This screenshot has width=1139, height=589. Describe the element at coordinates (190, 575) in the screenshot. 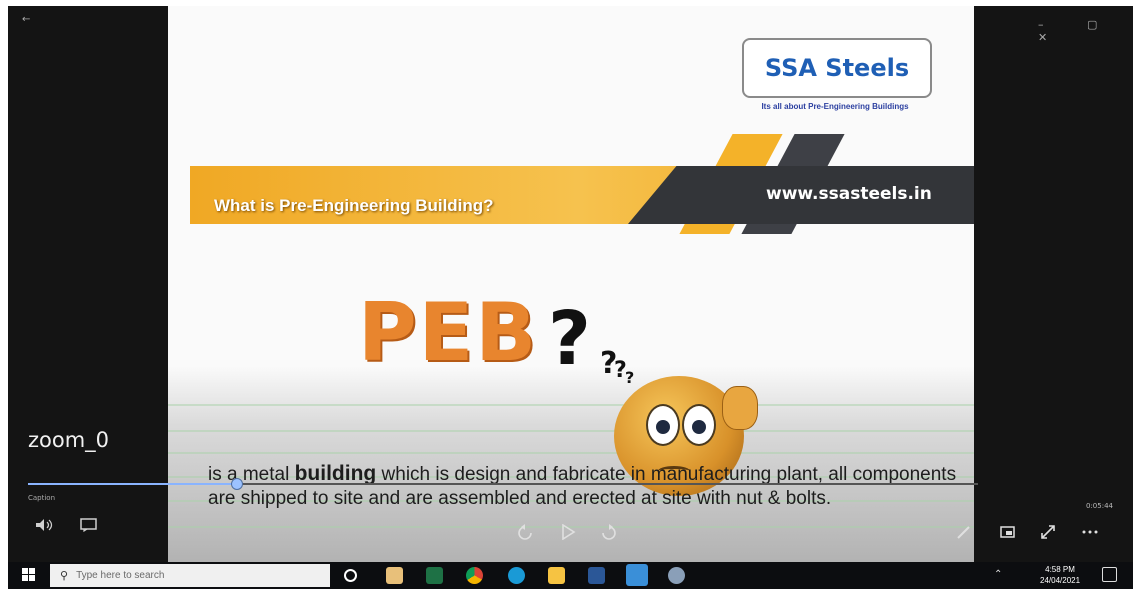

I see `taskbar-search-box: ⚲ Type here to search` at that location.